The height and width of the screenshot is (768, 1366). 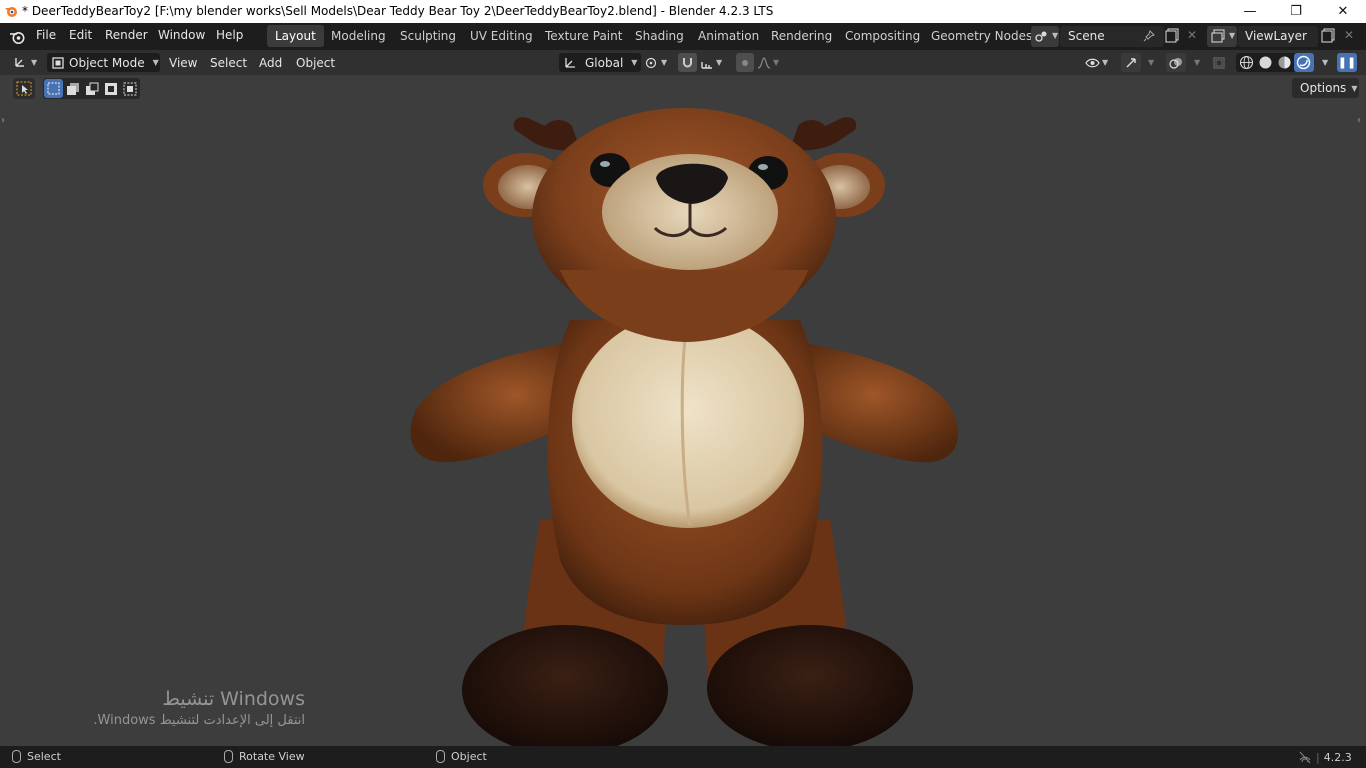 I want to click on menu-view: View, so click(x=183, y=62).